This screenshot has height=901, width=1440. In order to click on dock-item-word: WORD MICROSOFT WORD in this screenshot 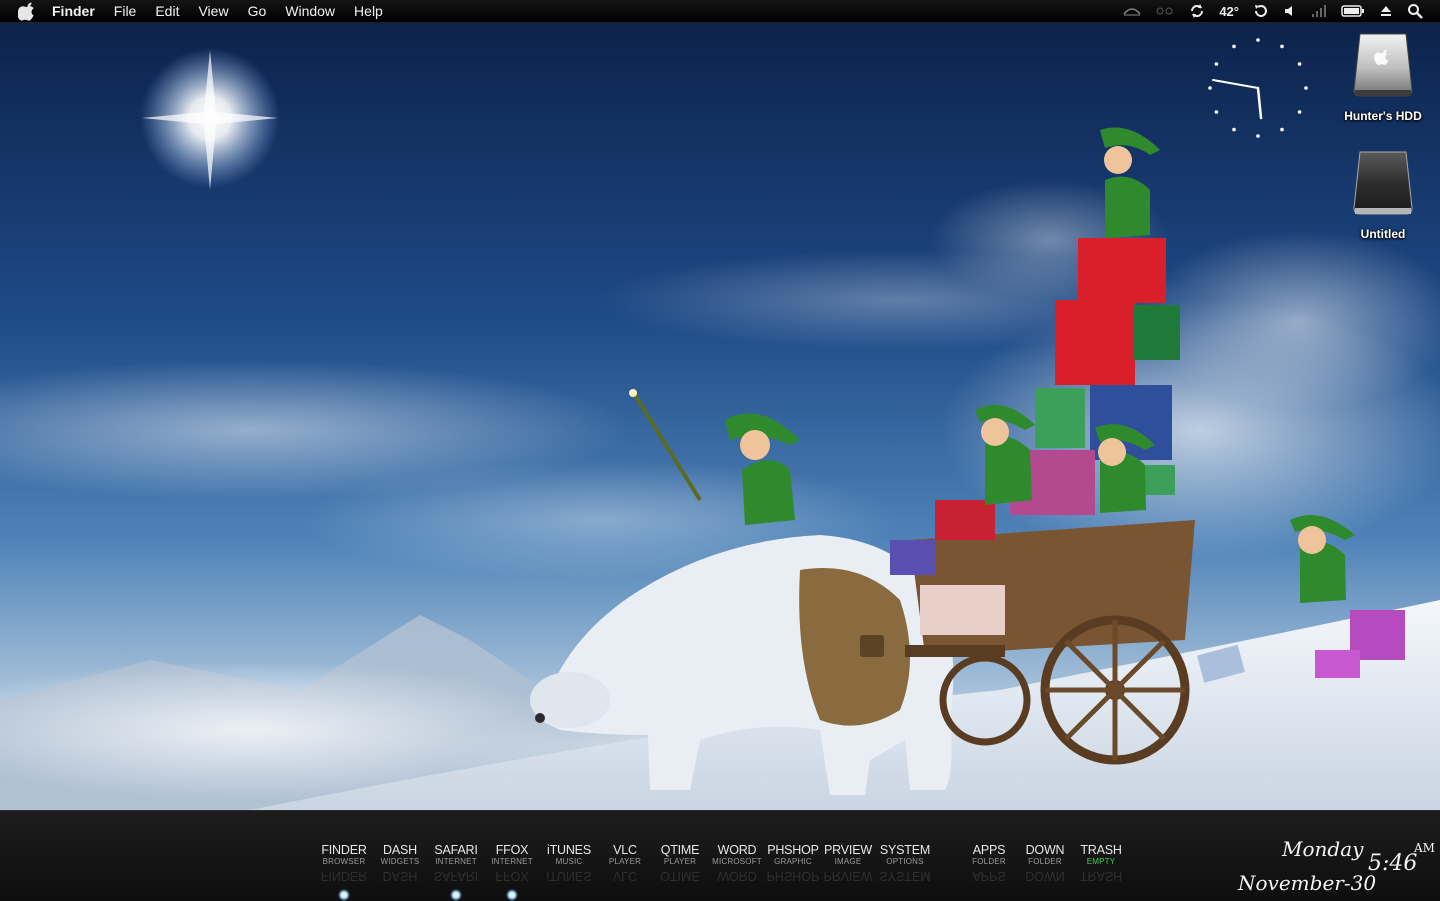, I will do `click(737, 863)`.